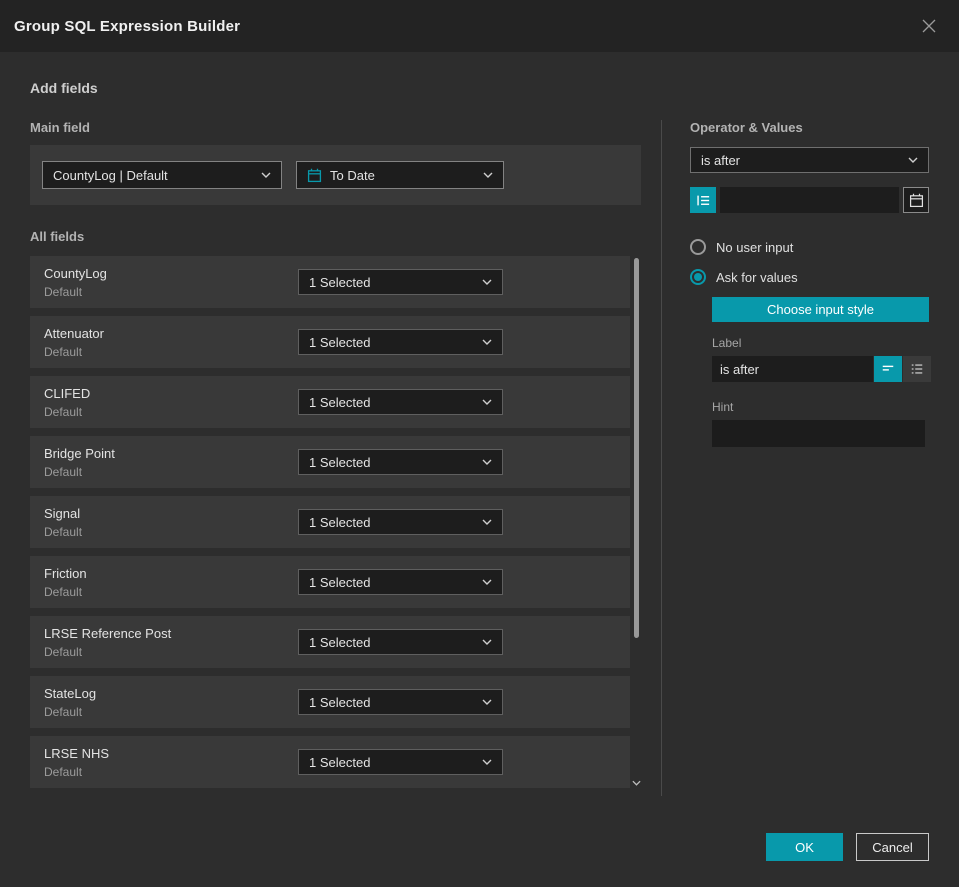 The height and width of the screenshot is (887, 959). I want to click on single-line-style-button, so click(888, 369).